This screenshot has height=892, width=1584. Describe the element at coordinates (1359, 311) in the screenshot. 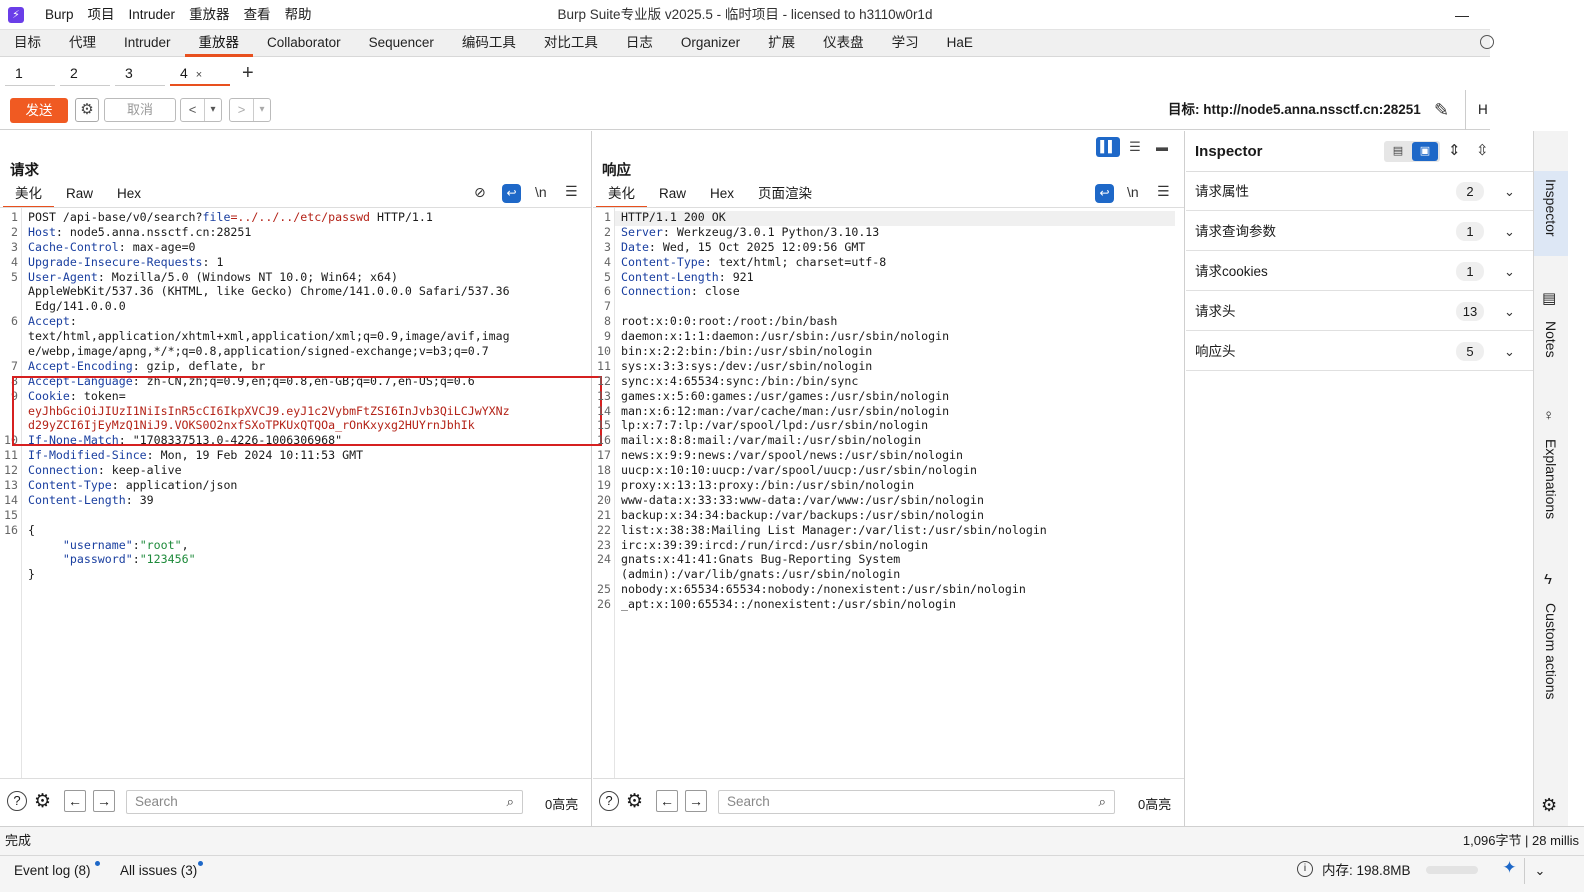

I see `inspector-request-headers: 请求头 13 ⌄` at that location.